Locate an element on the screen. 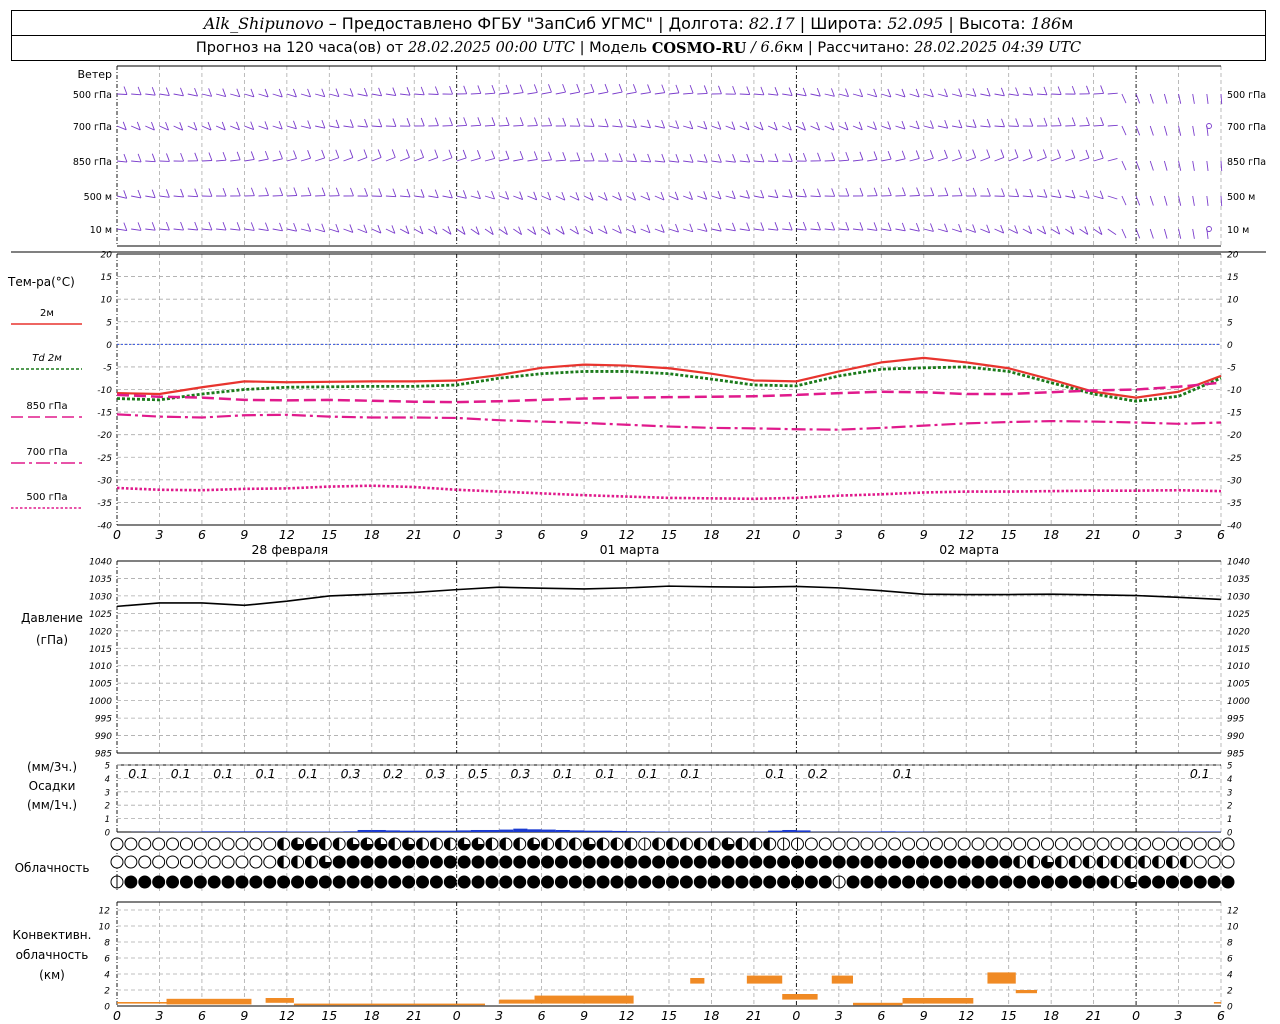  conv-cloud-bar is located at coordinates (1001, 978).